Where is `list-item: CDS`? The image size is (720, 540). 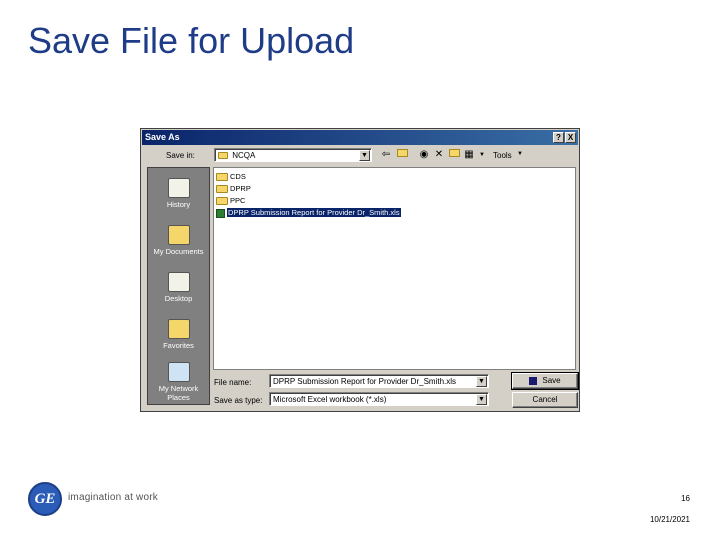 list-item: CDS is located at coordinates (231, 176).